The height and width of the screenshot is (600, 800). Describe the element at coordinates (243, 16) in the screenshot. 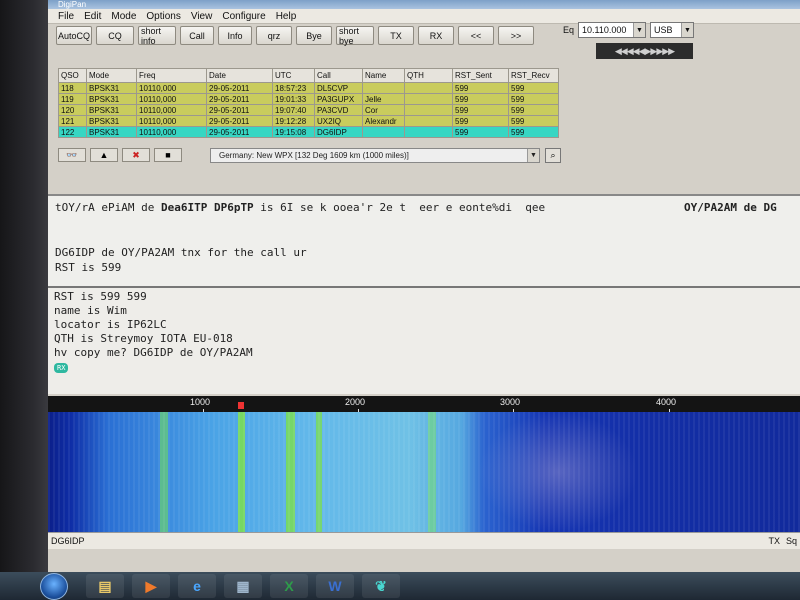

I see `menu-configure: Configure` at that location.